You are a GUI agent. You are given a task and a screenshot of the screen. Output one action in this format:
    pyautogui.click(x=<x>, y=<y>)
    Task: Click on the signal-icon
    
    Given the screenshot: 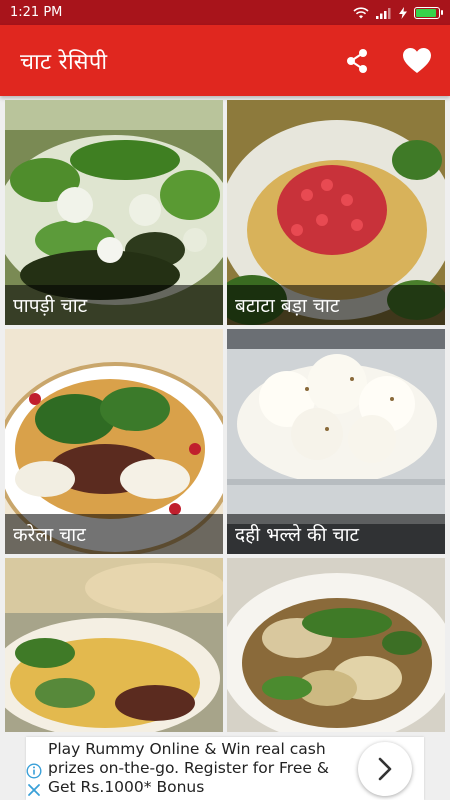 What is the action you would take?
    pyautogui.click(x=383, y=13)
    